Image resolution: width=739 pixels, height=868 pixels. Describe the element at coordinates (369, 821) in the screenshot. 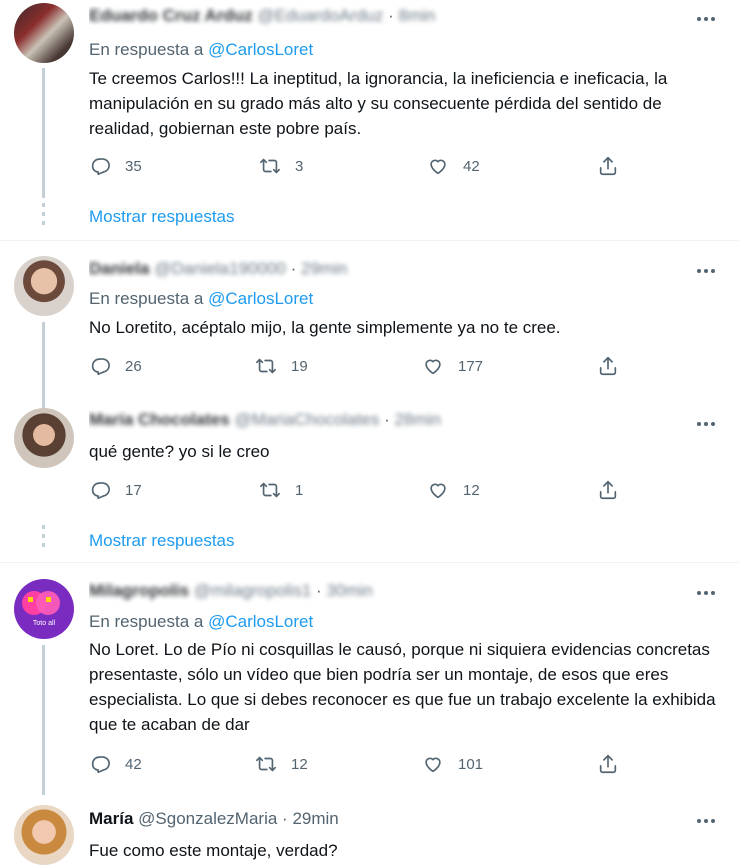

I see `tweet-header: María @SgonzalezMaria · 29min` at that location.